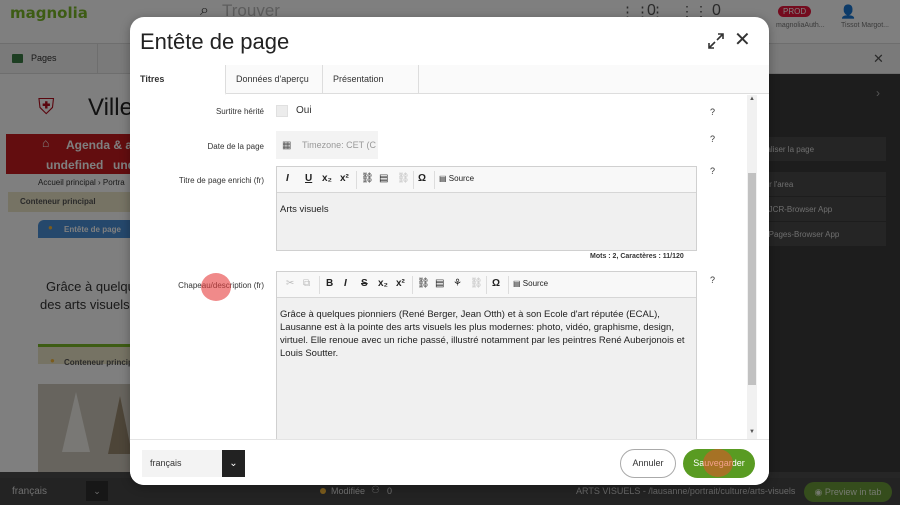 Image resolution: width=900 pixels, height=505 pixels. Describe the element at coordinates (364, 283) in the screenshot. I see `strike-button: S` at that location.